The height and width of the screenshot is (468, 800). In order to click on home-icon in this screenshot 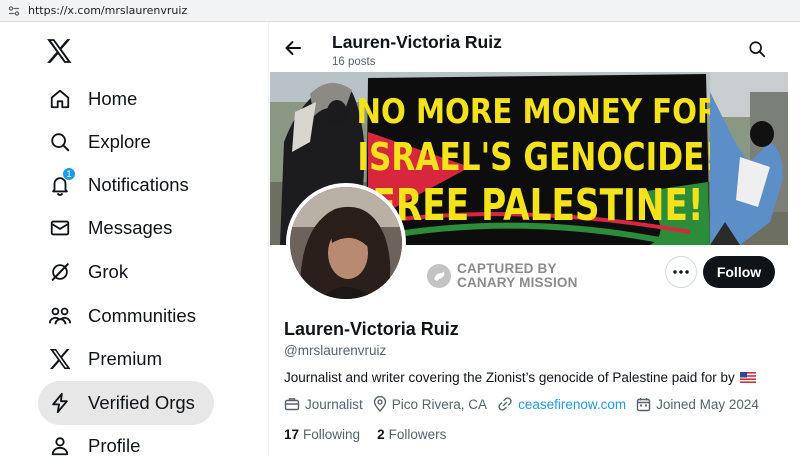, I will do `click(60, 99)`.